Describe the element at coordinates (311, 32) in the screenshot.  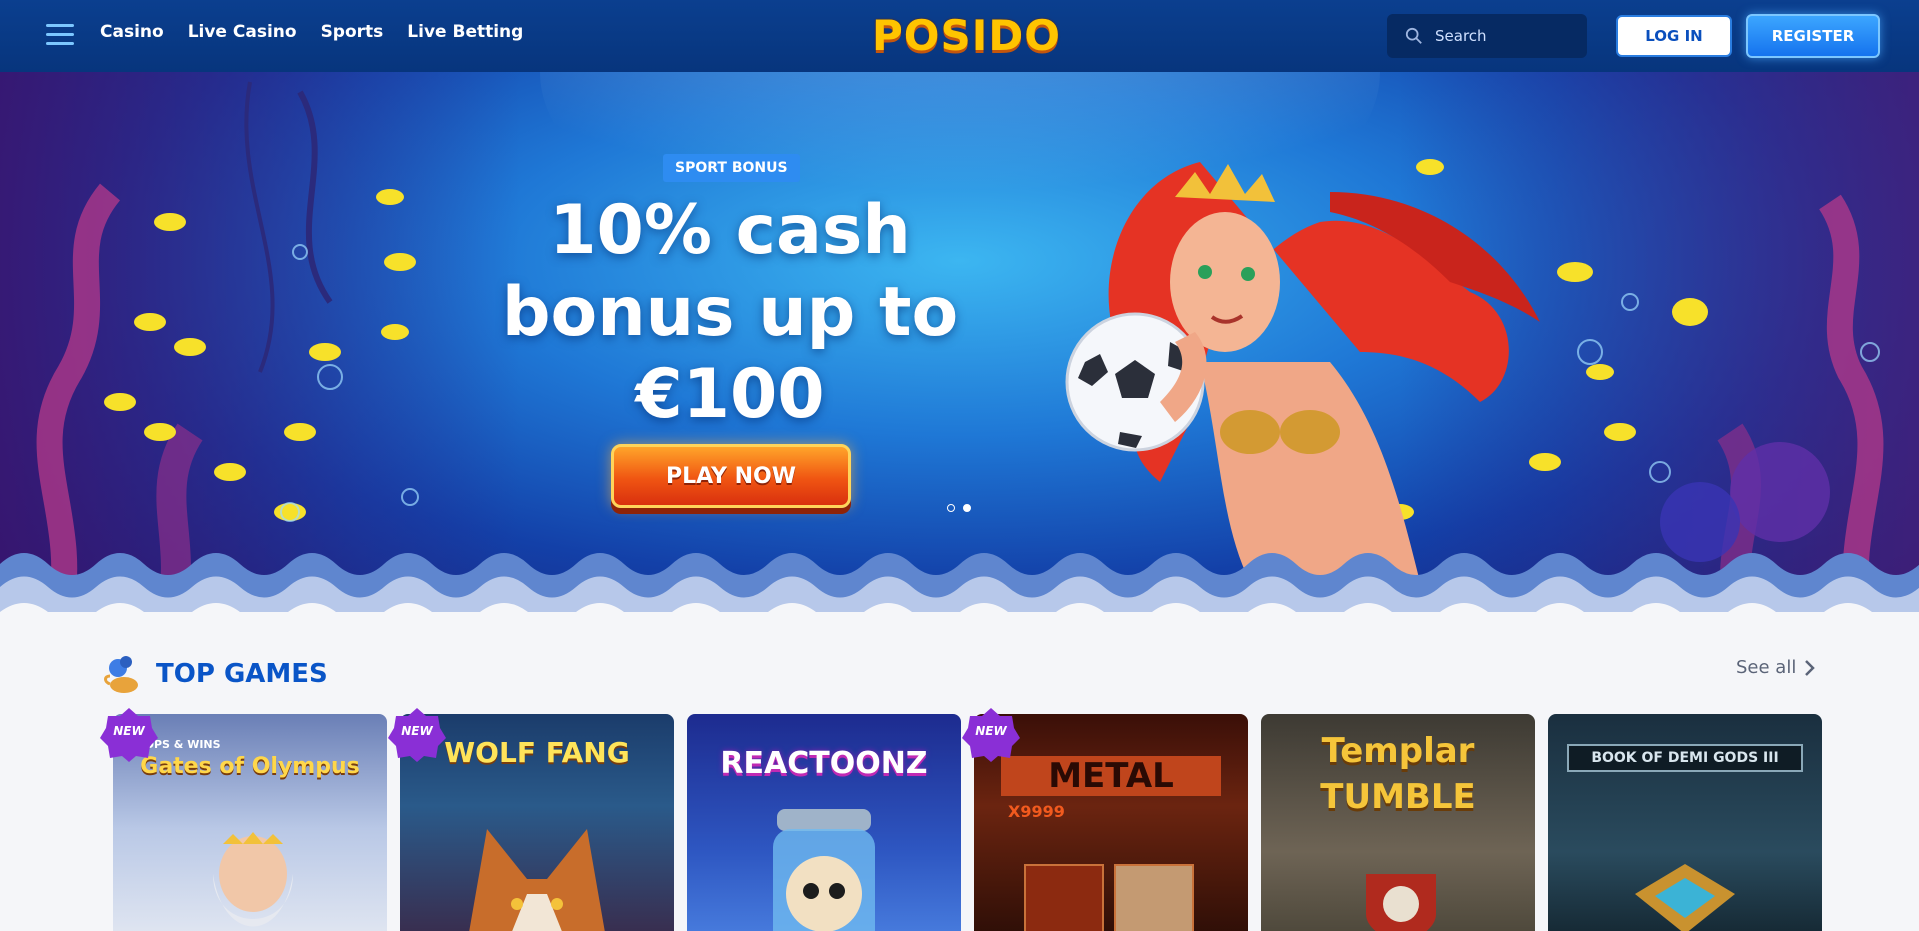
I see `main-nav: Casino Live Casino Sports Live Betting` at that location.